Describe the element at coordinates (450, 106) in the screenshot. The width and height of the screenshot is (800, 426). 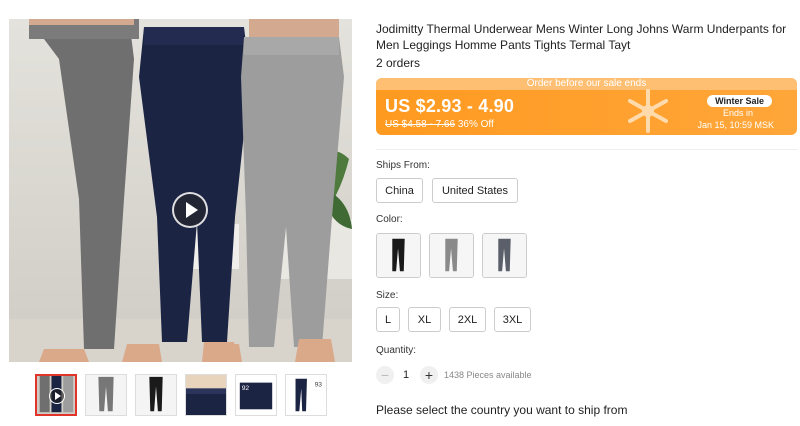
I see `price-range: US $2.93 - 4.90` at that location.